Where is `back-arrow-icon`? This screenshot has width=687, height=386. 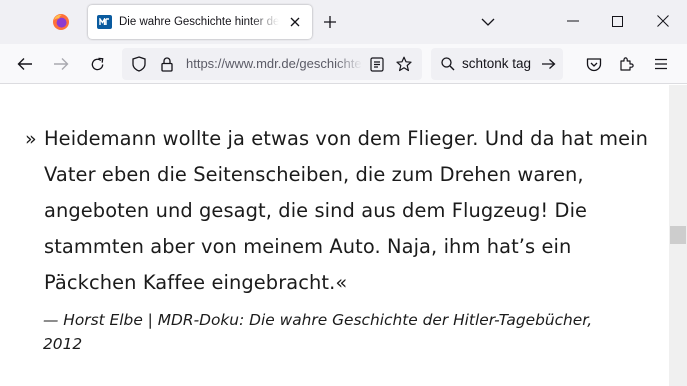 back-arrow-icon is located at coordinates (25, 64).